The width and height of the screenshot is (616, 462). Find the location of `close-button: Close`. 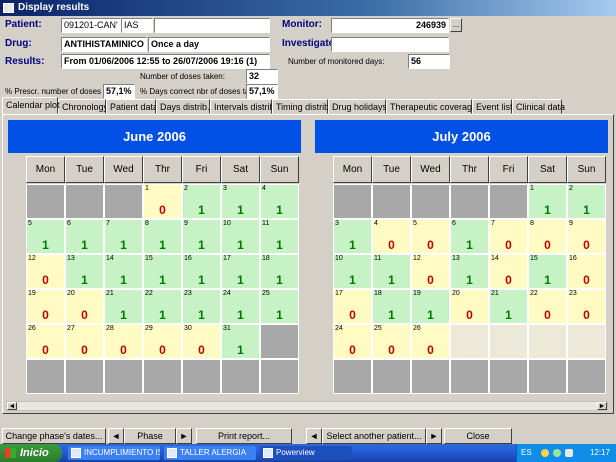

close-button: Close is located at coordinates (478, 436).